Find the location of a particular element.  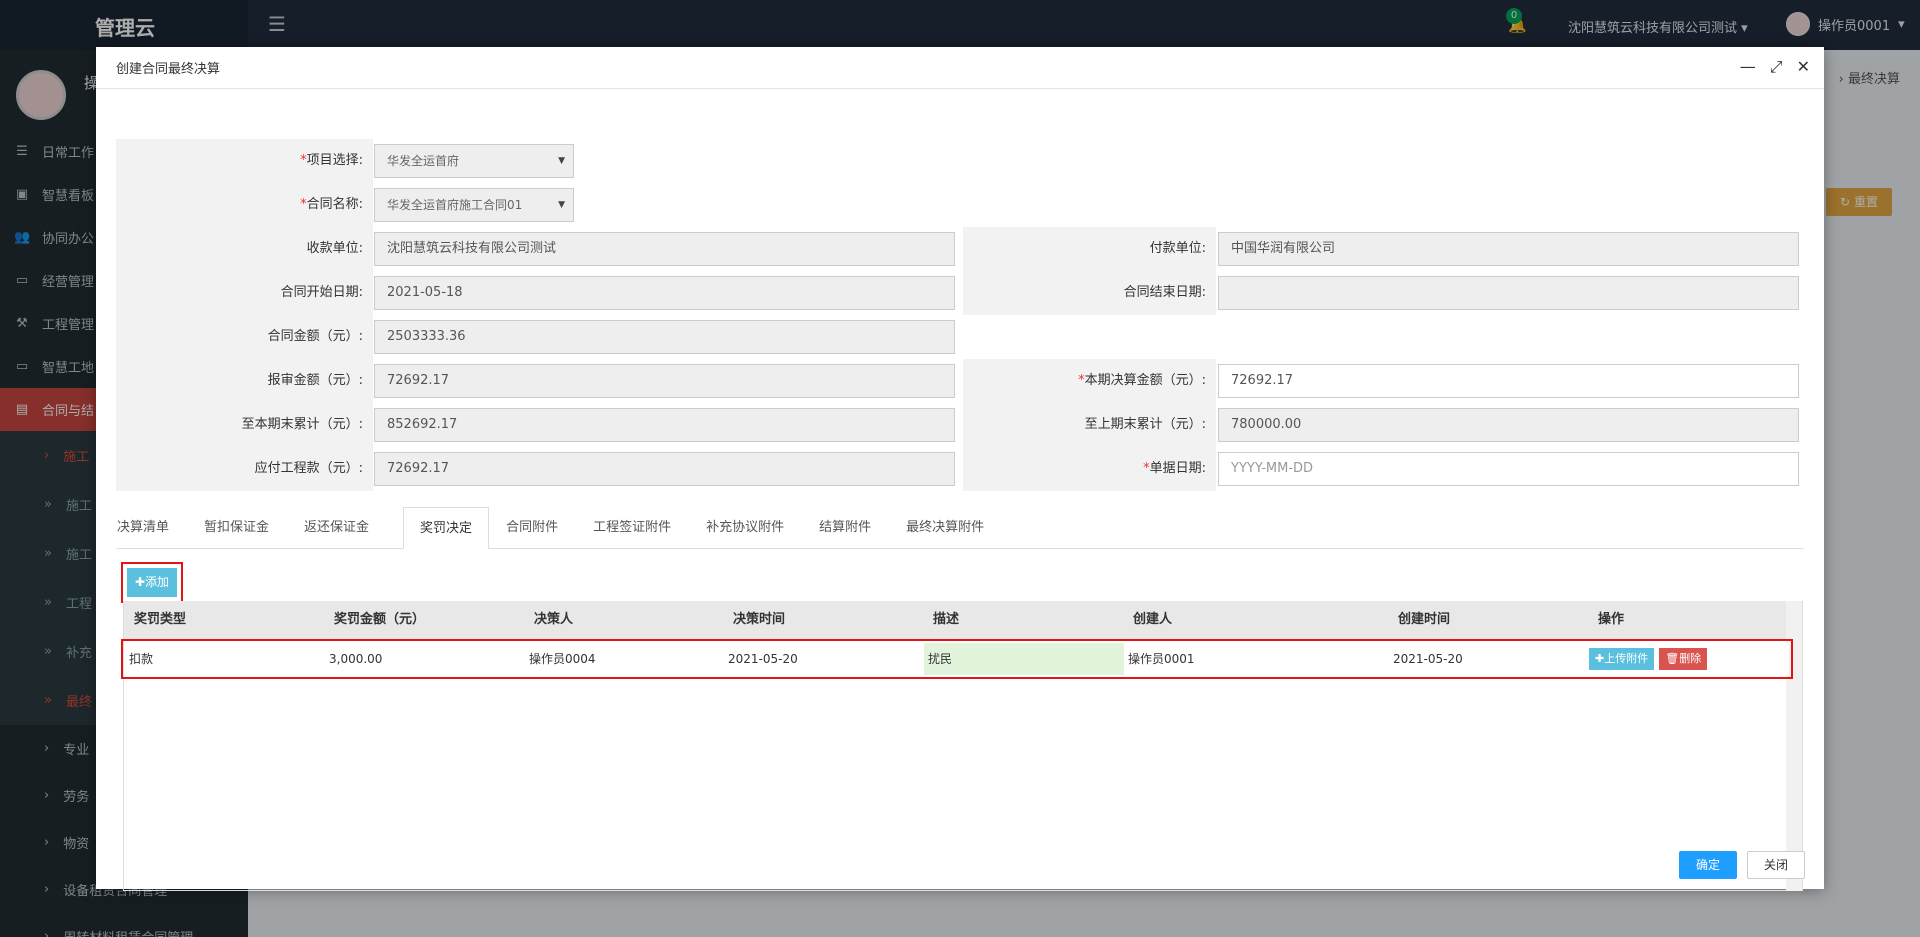

column-header: 奖罚金额（元） is located at coordinates (380, 619).